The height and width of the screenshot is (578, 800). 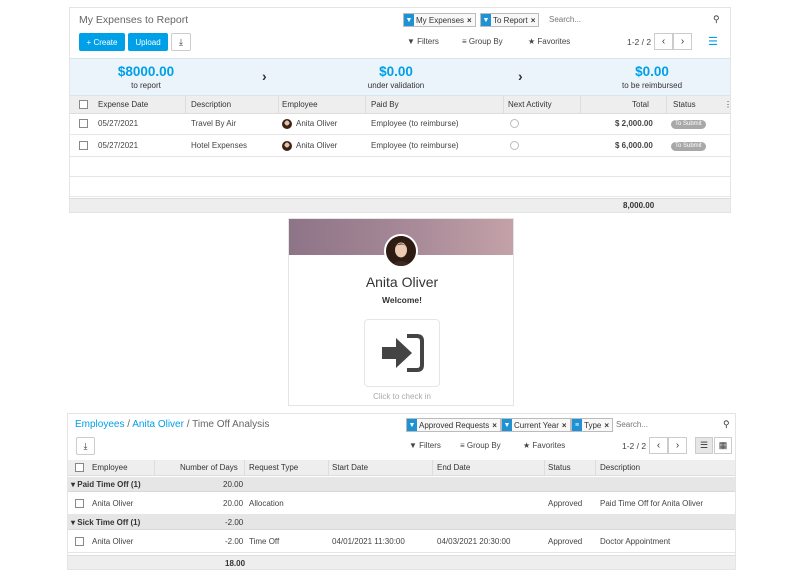 I want to click on breadcrumb-employee: Anita Oliver, so click(x=158, y=424).